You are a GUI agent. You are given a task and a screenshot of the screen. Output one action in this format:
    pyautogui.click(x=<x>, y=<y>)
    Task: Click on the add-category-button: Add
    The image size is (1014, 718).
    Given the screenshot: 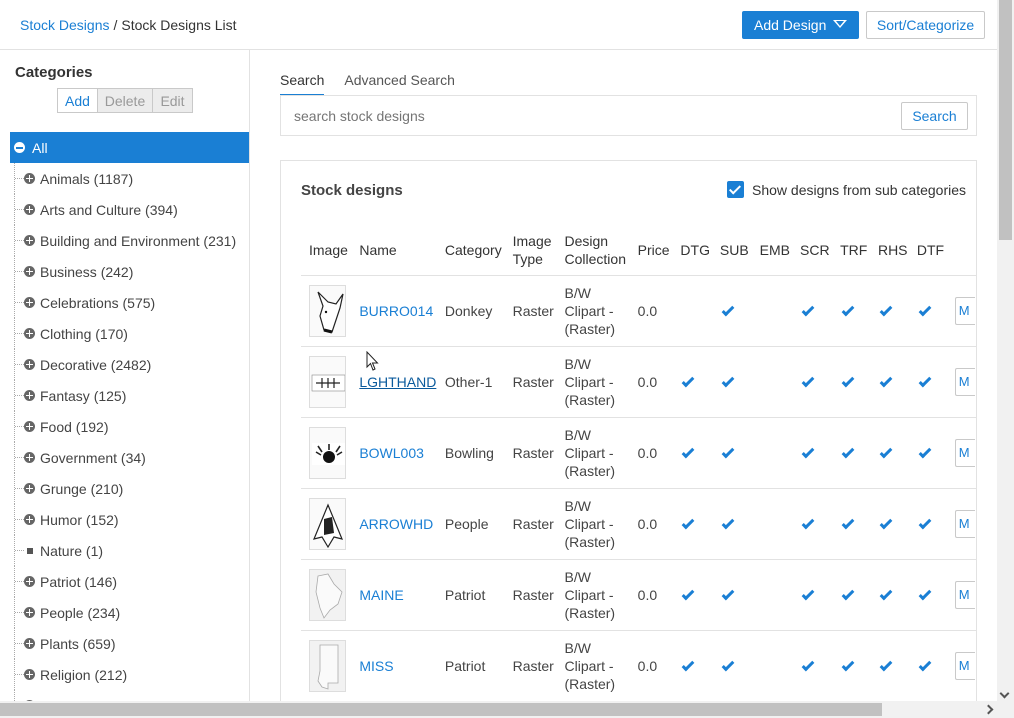 What is the action you would take?
    pyautogui.click(x=77, y=100)
    